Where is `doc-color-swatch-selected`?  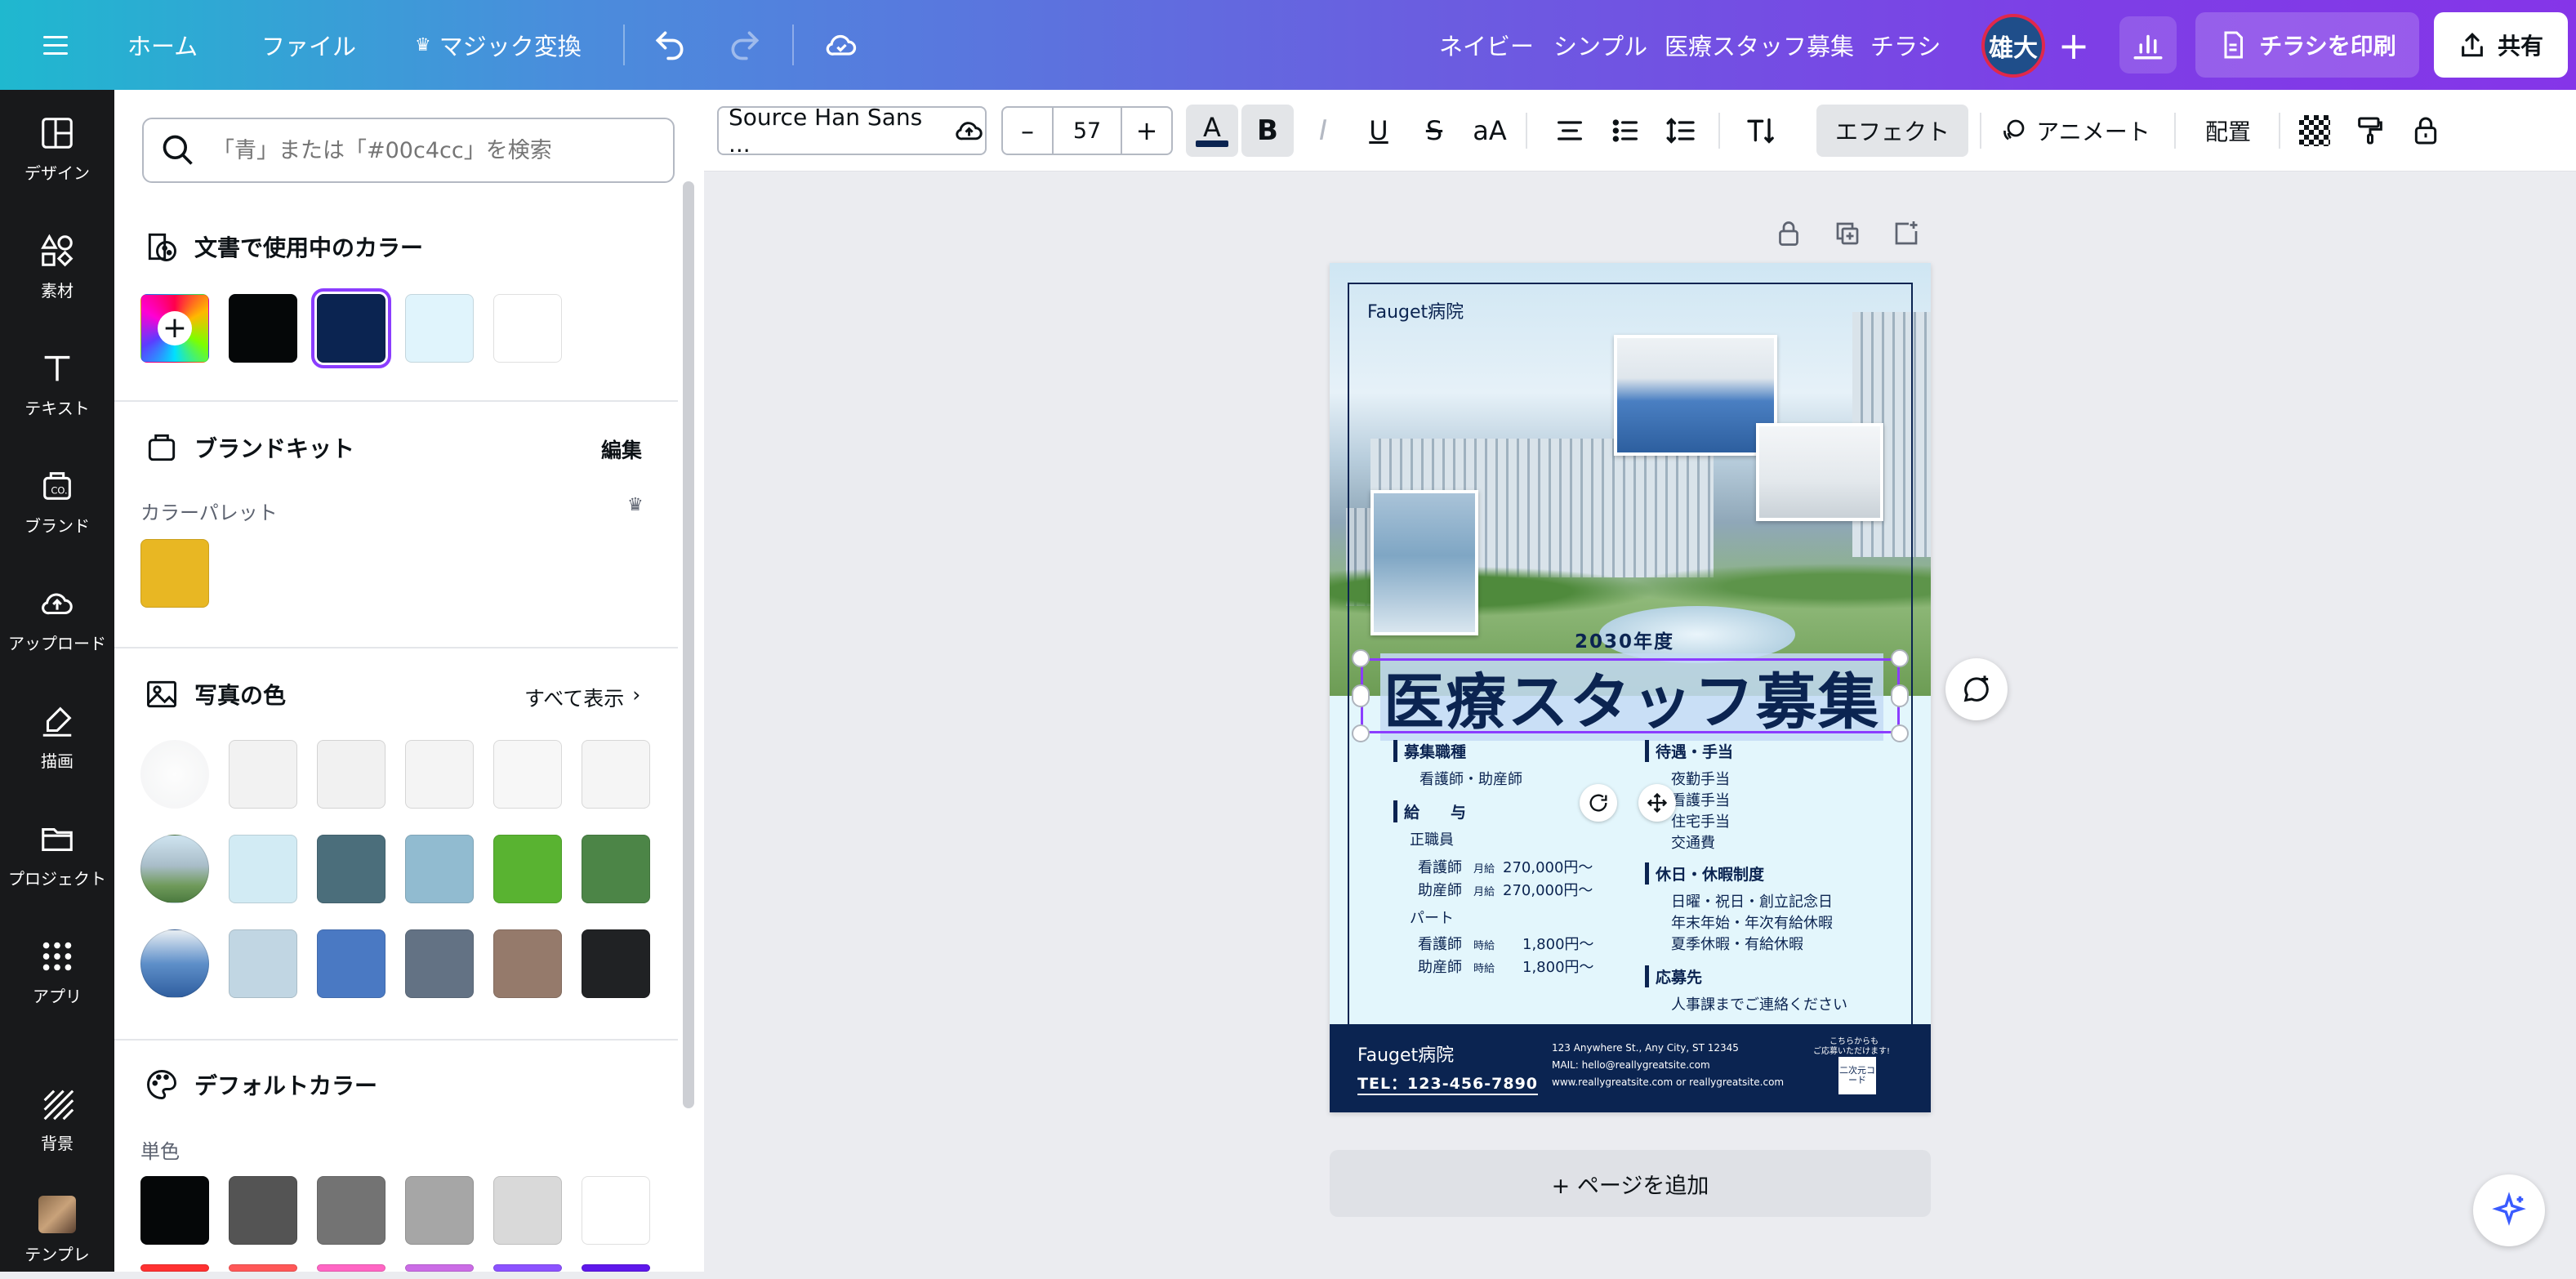
doc-color-swatch-selected is located at coordinates (351, 328).